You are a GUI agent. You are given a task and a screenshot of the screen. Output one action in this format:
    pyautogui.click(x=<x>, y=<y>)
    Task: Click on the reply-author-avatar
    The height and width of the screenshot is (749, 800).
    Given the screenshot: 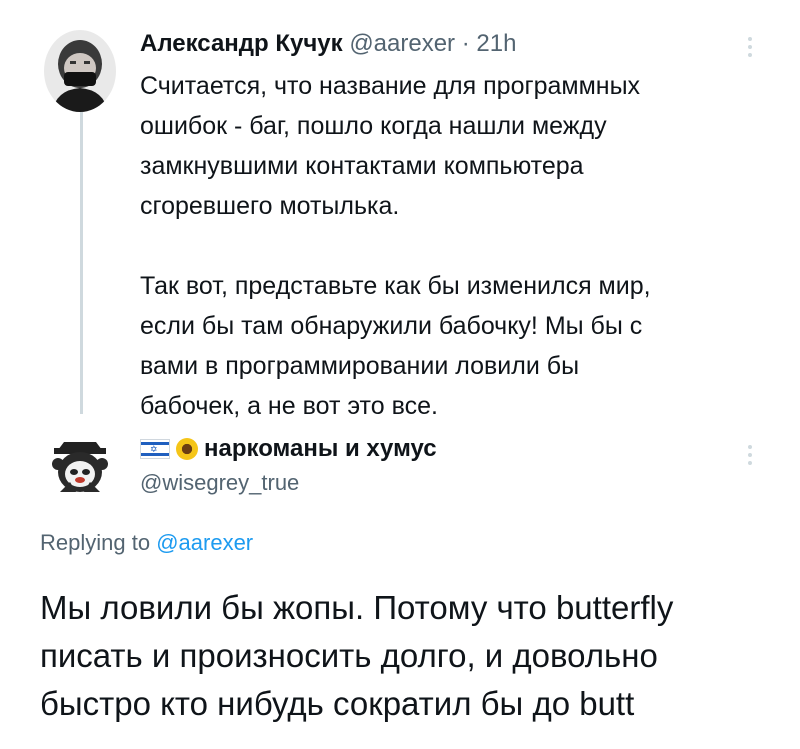 What is the action you would take?
    pyautogui.click(x=80, y=465)
    